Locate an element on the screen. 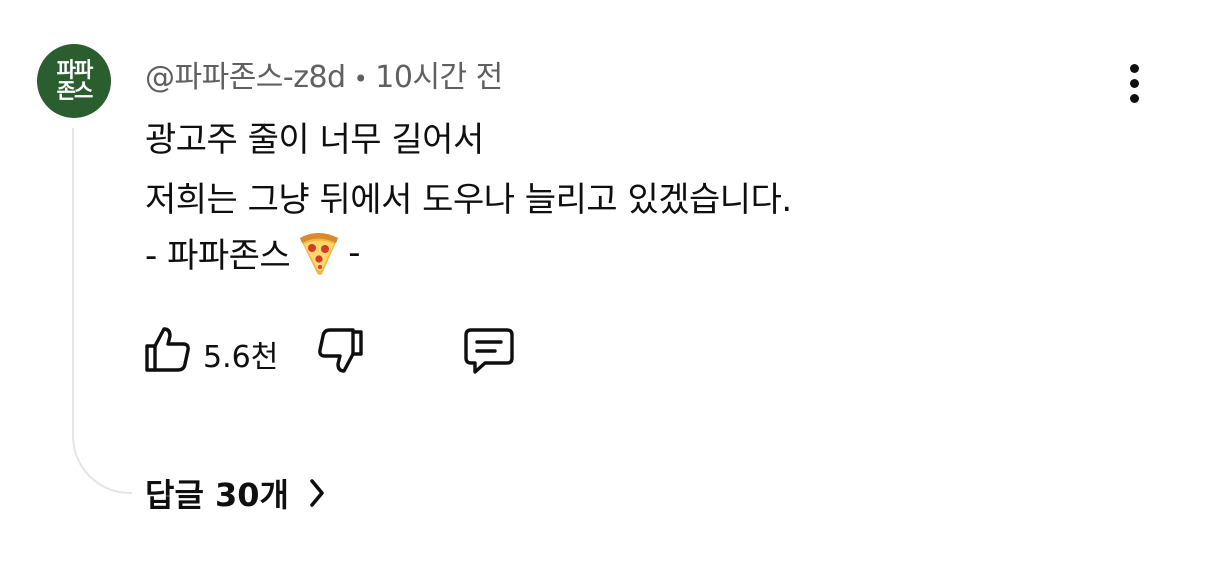 The height and width of the screenshot is (570, 1206). comment-meta: @파파존스-z8d • 10시간 전 is located at coordinates (324, 74).